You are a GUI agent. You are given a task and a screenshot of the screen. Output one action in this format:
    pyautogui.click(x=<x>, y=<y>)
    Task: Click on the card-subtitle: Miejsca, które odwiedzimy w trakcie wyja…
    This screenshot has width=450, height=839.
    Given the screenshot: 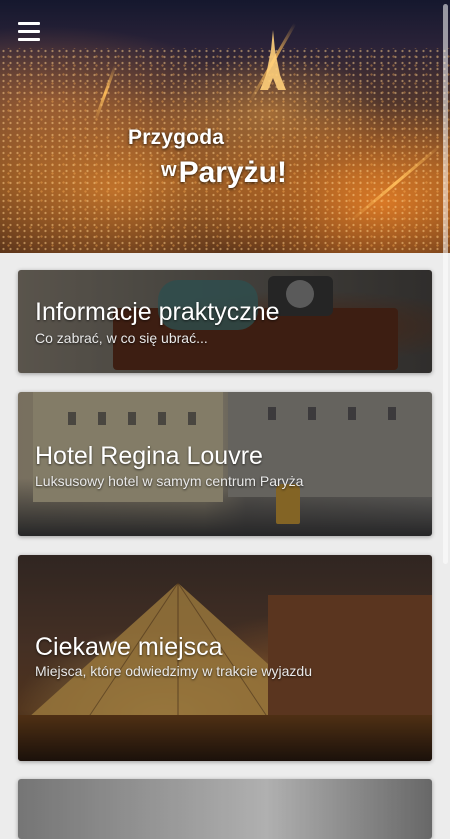 What is the action you would take?
    pyautogui.click(x=173, y=671)
    